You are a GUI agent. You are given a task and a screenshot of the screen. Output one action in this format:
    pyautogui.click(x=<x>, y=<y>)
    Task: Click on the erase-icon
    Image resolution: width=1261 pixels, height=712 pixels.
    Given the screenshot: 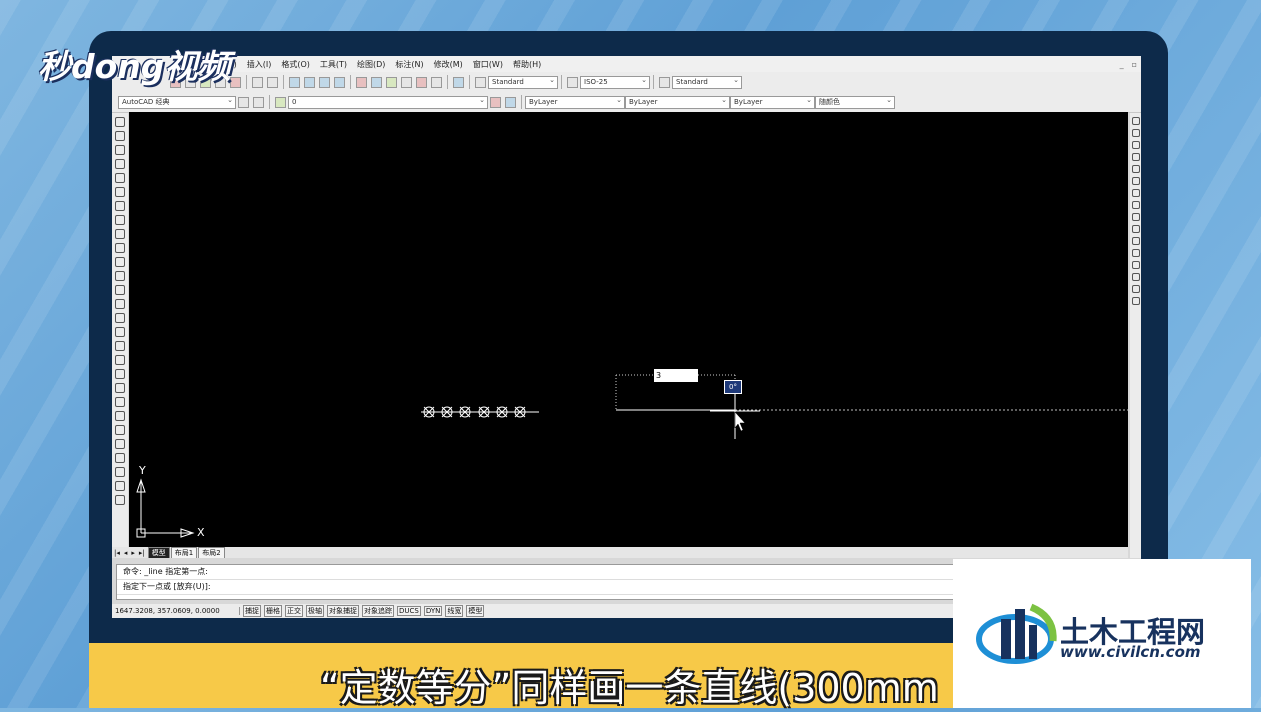 What is the action you would take?
    pyautogui.click(x=1135, y=121)
    